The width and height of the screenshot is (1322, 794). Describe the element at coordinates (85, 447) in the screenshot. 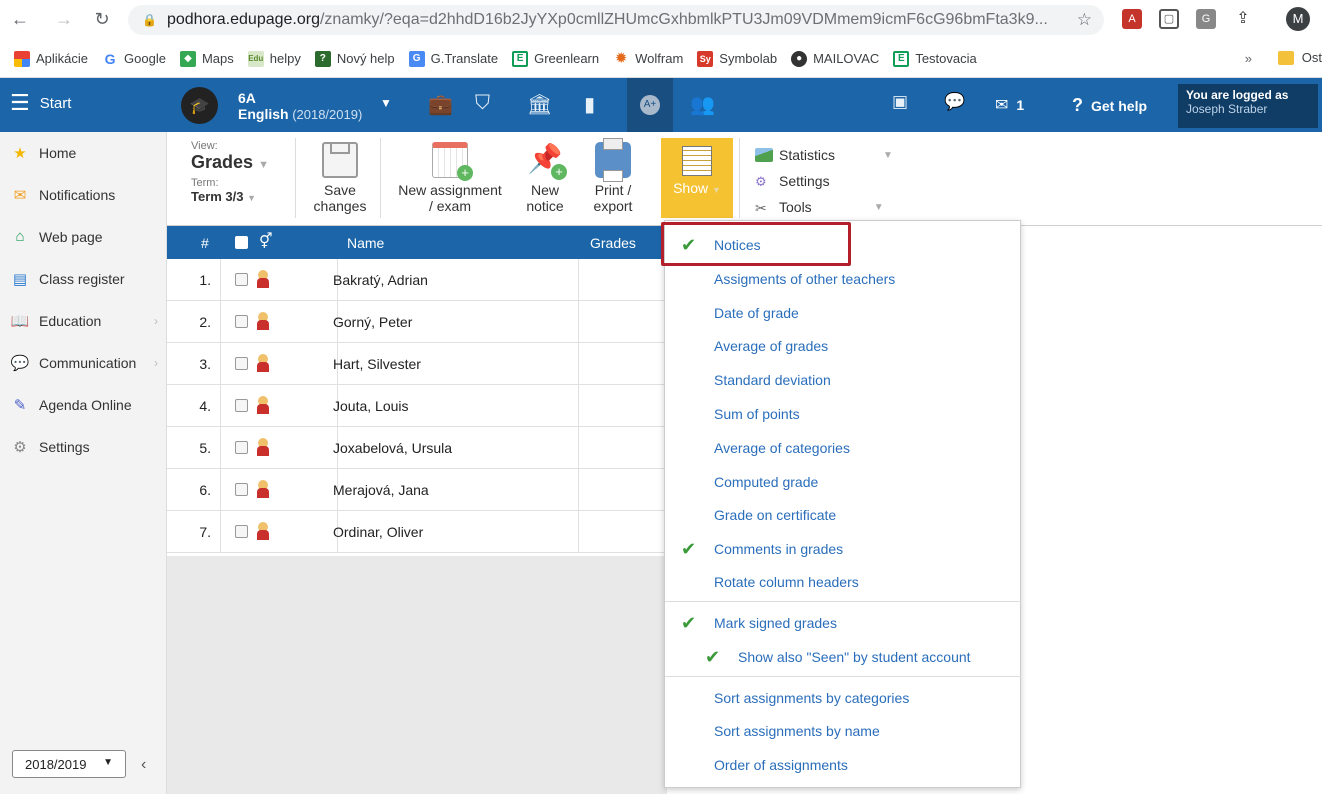

I see `sidebar-item-settings: ⚙ Settings` at that location.